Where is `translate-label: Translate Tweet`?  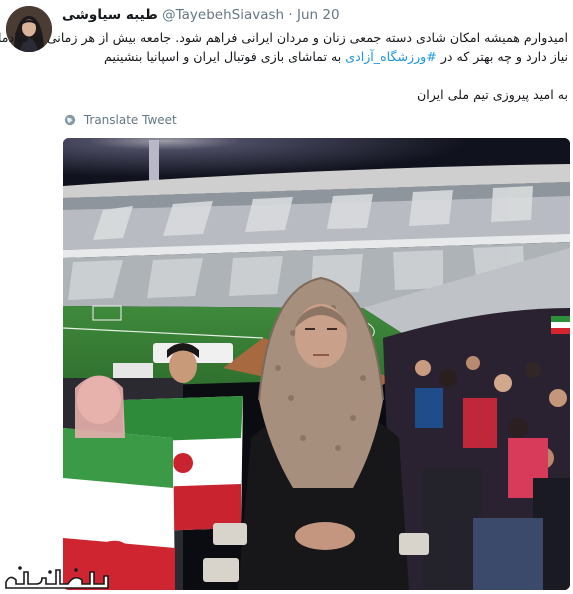 translate-label: Translate Tweet is located at coordinates (130, 120).